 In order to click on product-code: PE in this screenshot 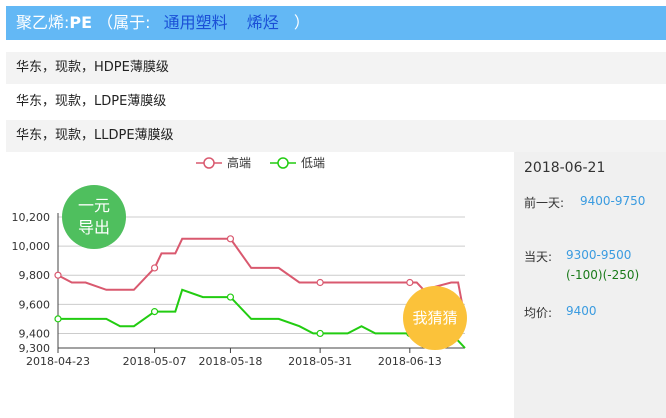, I will do `click(81, 22)`.